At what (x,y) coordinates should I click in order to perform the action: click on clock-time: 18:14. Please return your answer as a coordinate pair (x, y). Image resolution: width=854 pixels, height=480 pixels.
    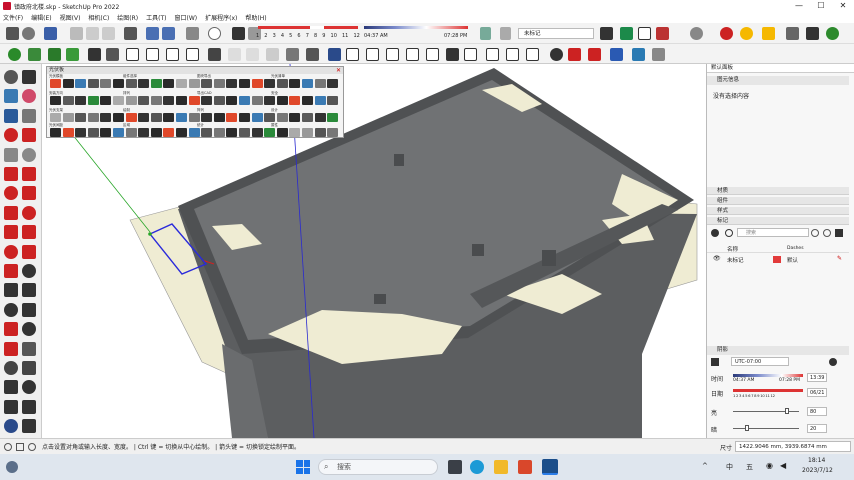
    Looking at the image, I should click on (816, 460).